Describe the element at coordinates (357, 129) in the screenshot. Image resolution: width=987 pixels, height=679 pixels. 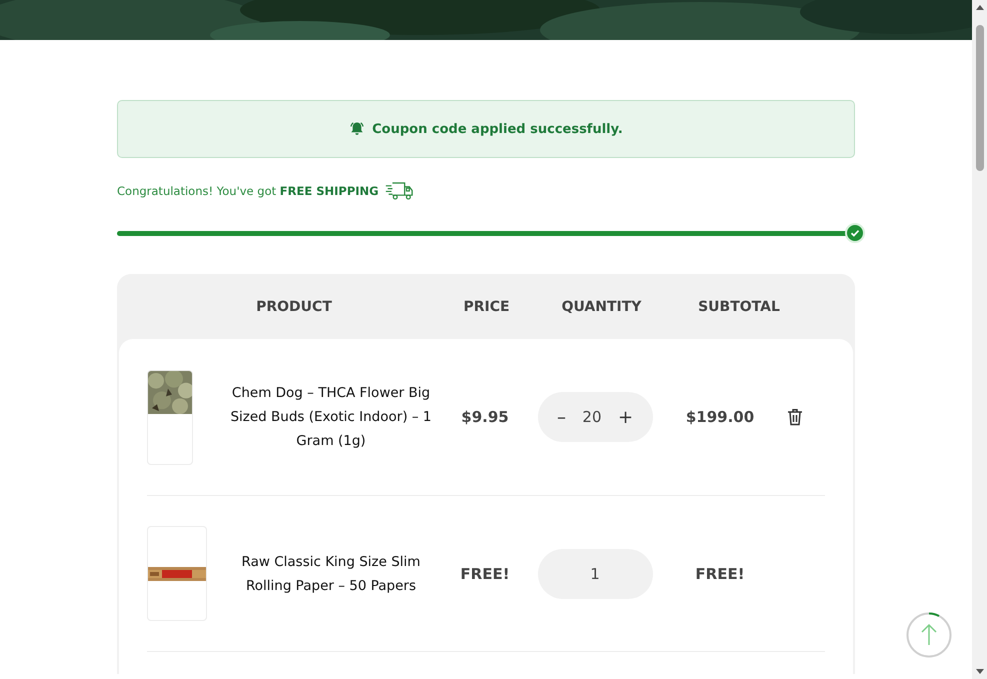
I see `bell-icon` at that location.